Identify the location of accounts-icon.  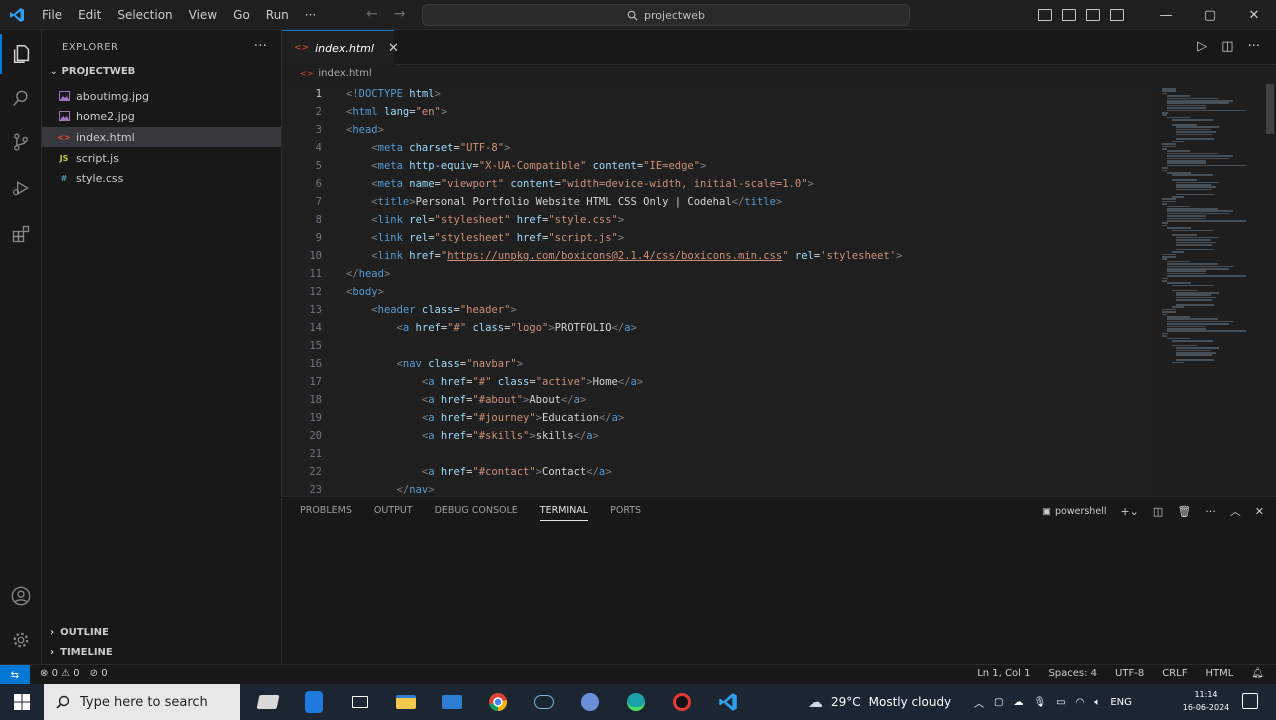
(21, 596).